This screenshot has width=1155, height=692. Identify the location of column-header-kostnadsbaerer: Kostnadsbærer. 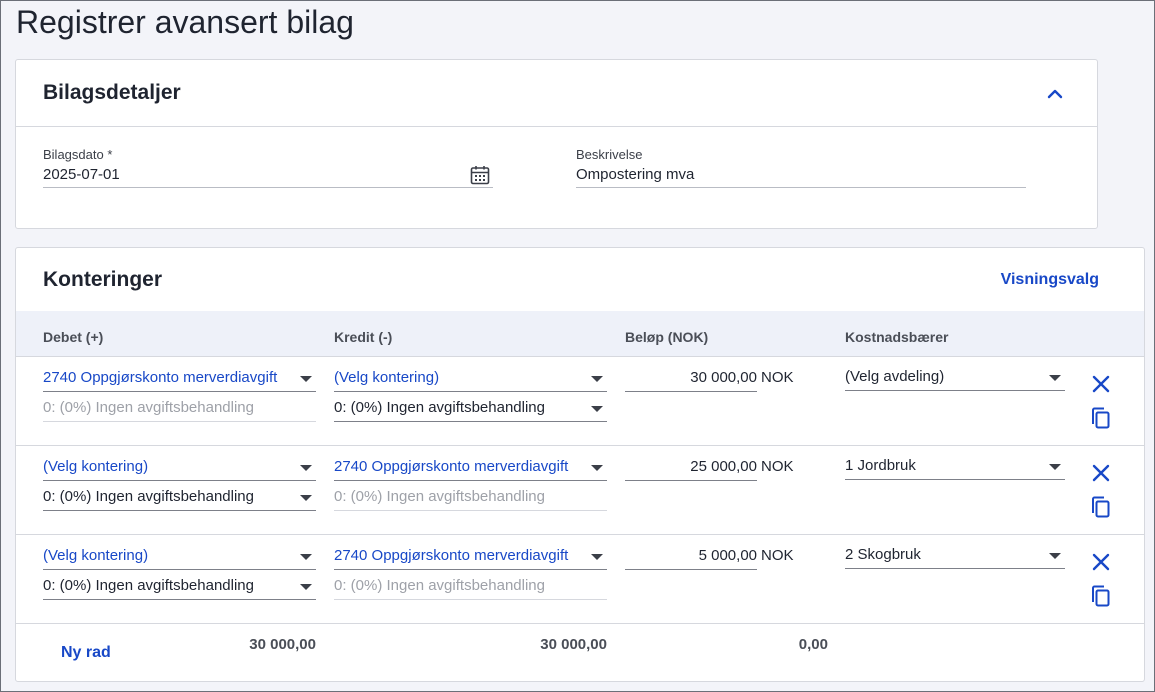
(897, 337).